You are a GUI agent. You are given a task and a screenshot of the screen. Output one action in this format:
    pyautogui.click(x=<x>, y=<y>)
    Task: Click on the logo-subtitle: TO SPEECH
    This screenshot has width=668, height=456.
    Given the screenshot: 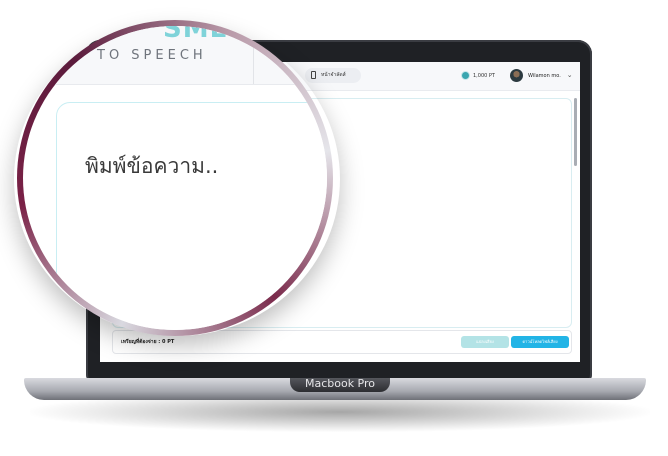 What is the action you would take?
    pyautogui.click(x=152, y=55)
    